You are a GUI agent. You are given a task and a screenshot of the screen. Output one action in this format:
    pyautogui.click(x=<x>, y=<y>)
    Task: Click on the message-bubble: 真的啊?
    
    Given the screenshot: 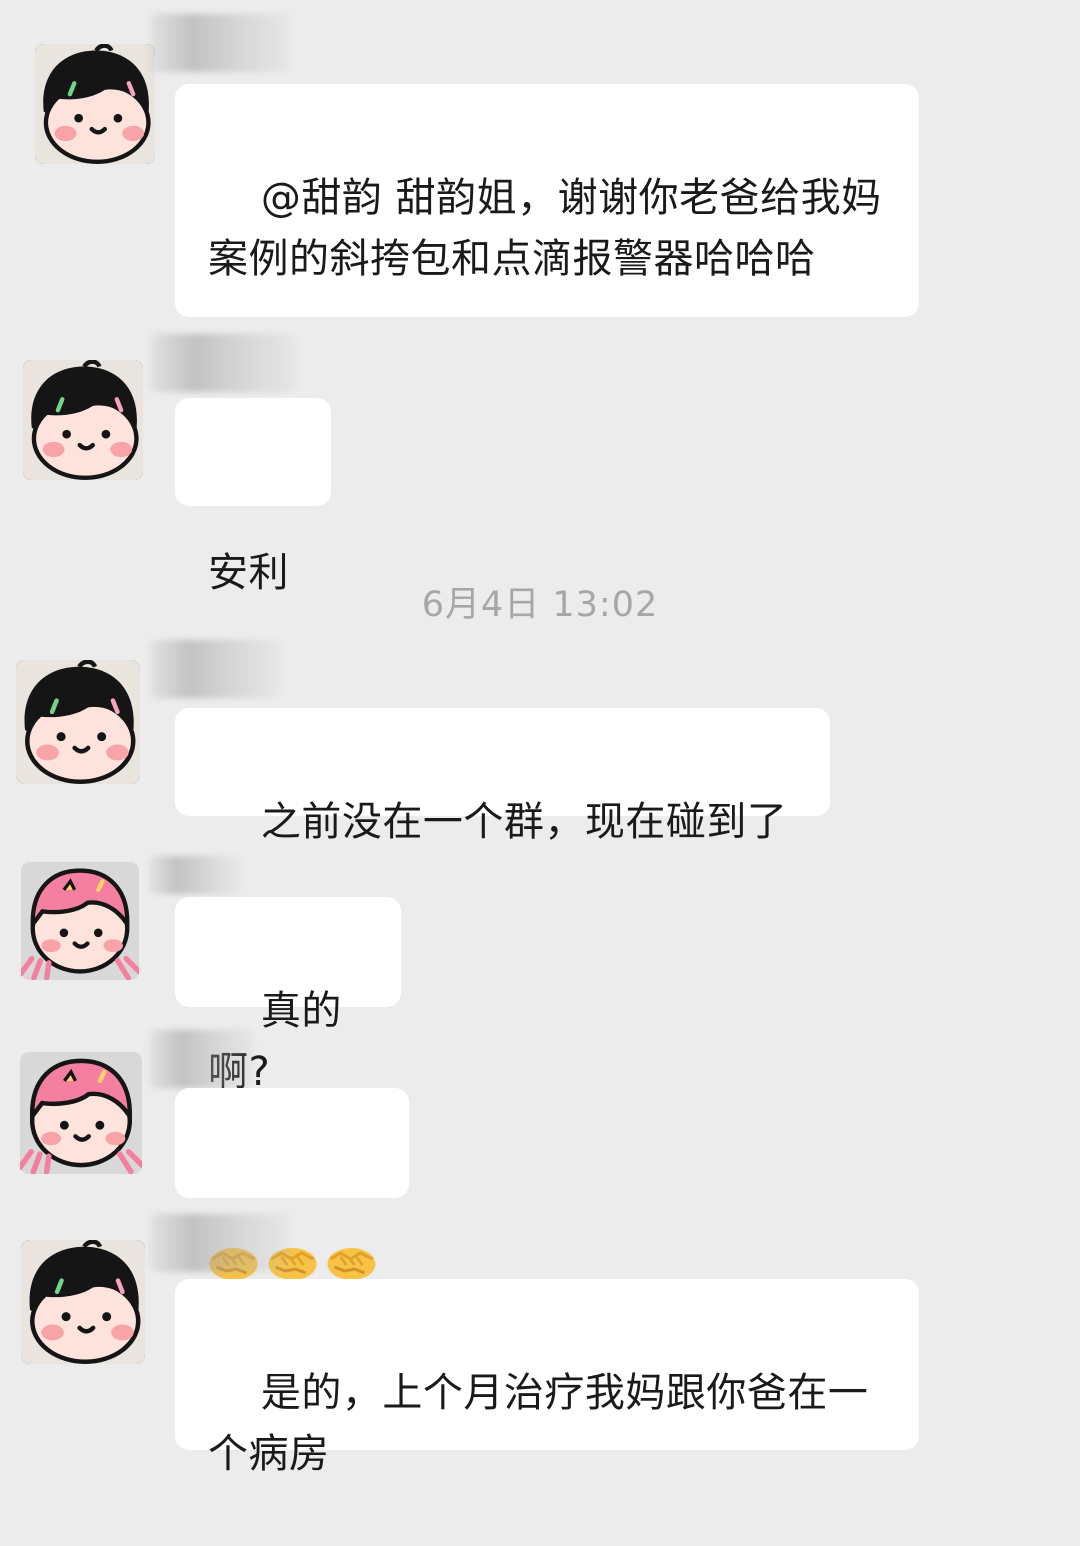 What is the action you would take?
    pyautogui.click(x=288, y=996)
    